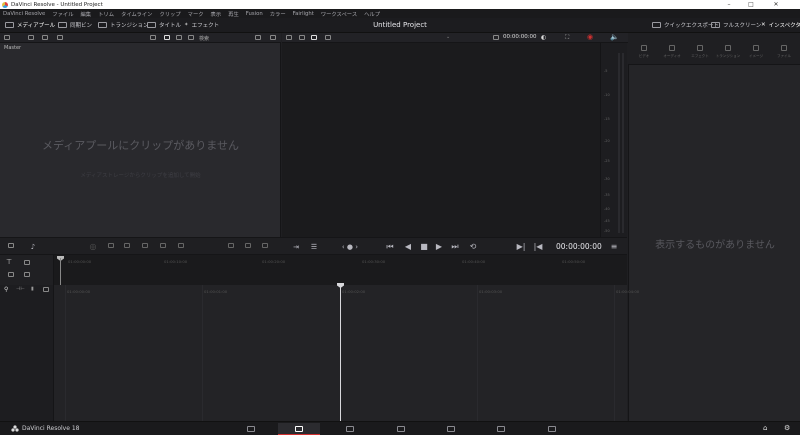 This screenshot has height=435, width=800. What do you see at coordinates (765, 428) in the screenshot?
I see `home-icon: ⌂` at bounding box center [765, 428].